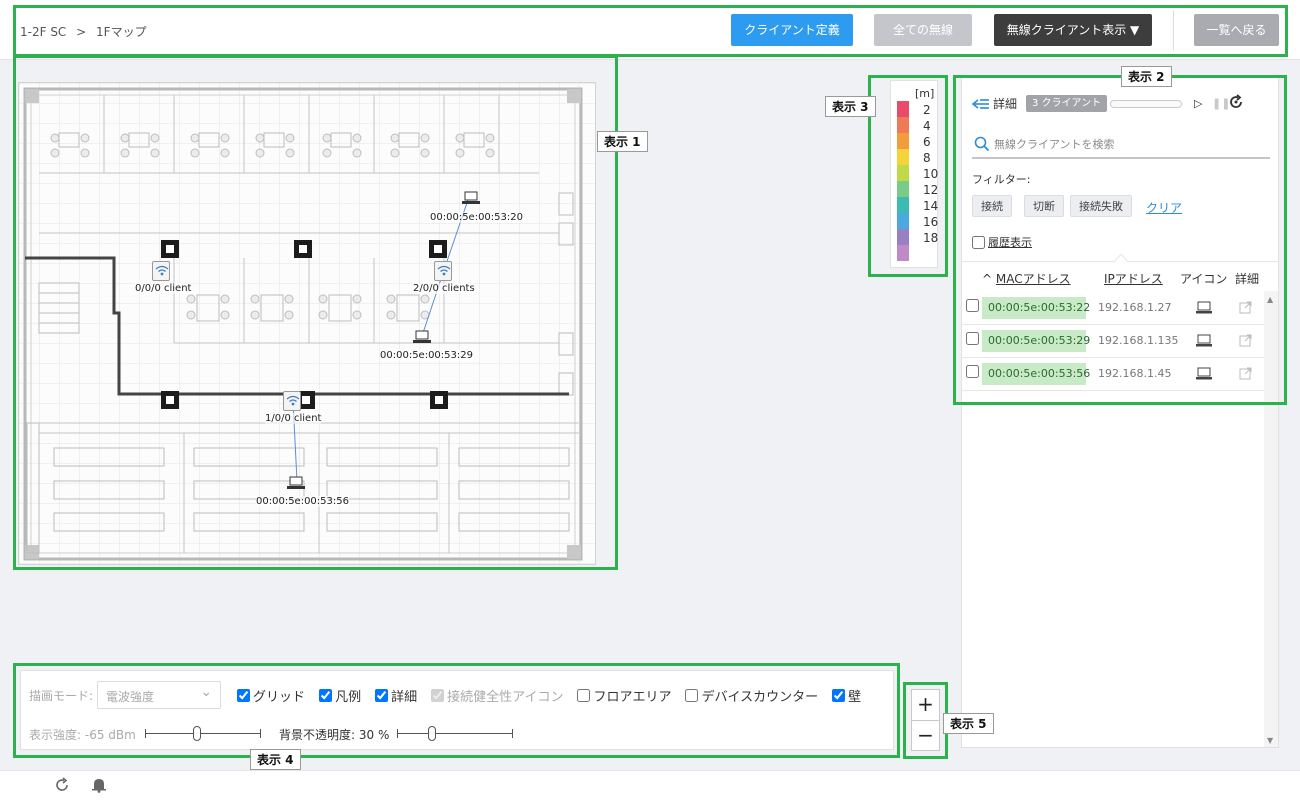  Describe the element at coordinates (925, 93) in the screenshot. I see `legend-unit: [m]` at that location.